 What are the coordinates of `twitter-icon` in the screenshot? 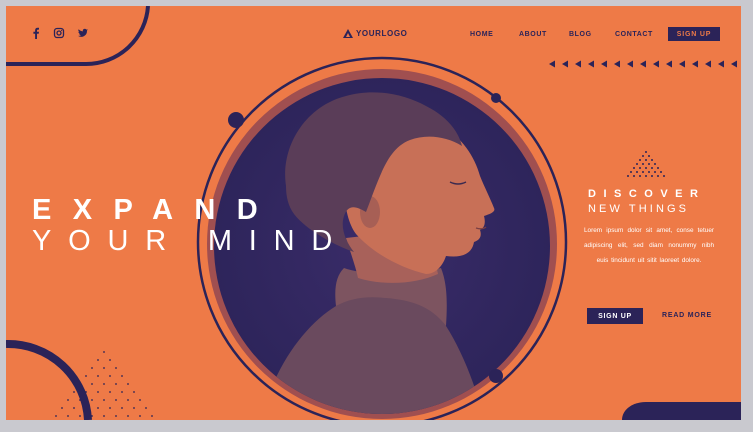 It's located at (83, 33).